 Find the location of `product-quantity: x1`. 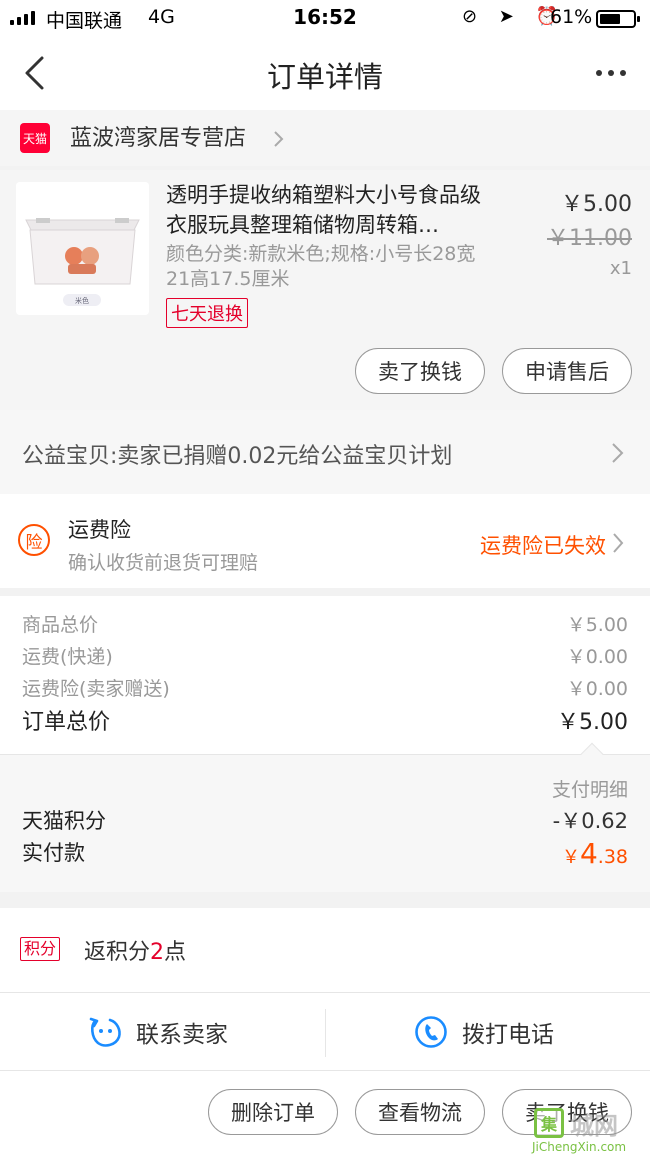

product-quantity: x1 is located at coordinates (620, 268).